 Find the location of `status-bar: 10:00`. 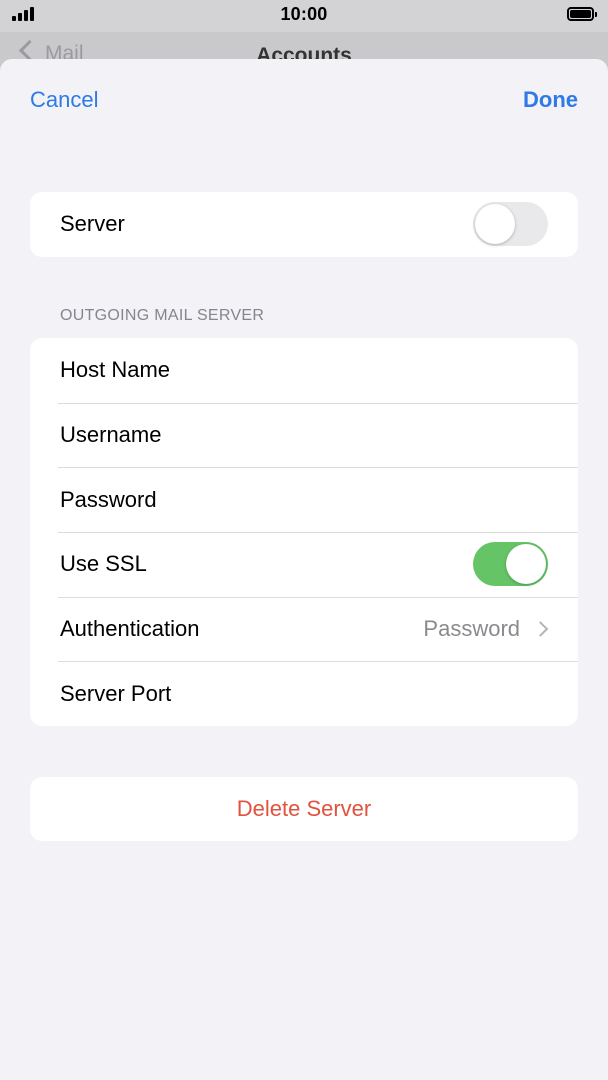

status-bar: 10:00 is located at coordinates (304, 16).